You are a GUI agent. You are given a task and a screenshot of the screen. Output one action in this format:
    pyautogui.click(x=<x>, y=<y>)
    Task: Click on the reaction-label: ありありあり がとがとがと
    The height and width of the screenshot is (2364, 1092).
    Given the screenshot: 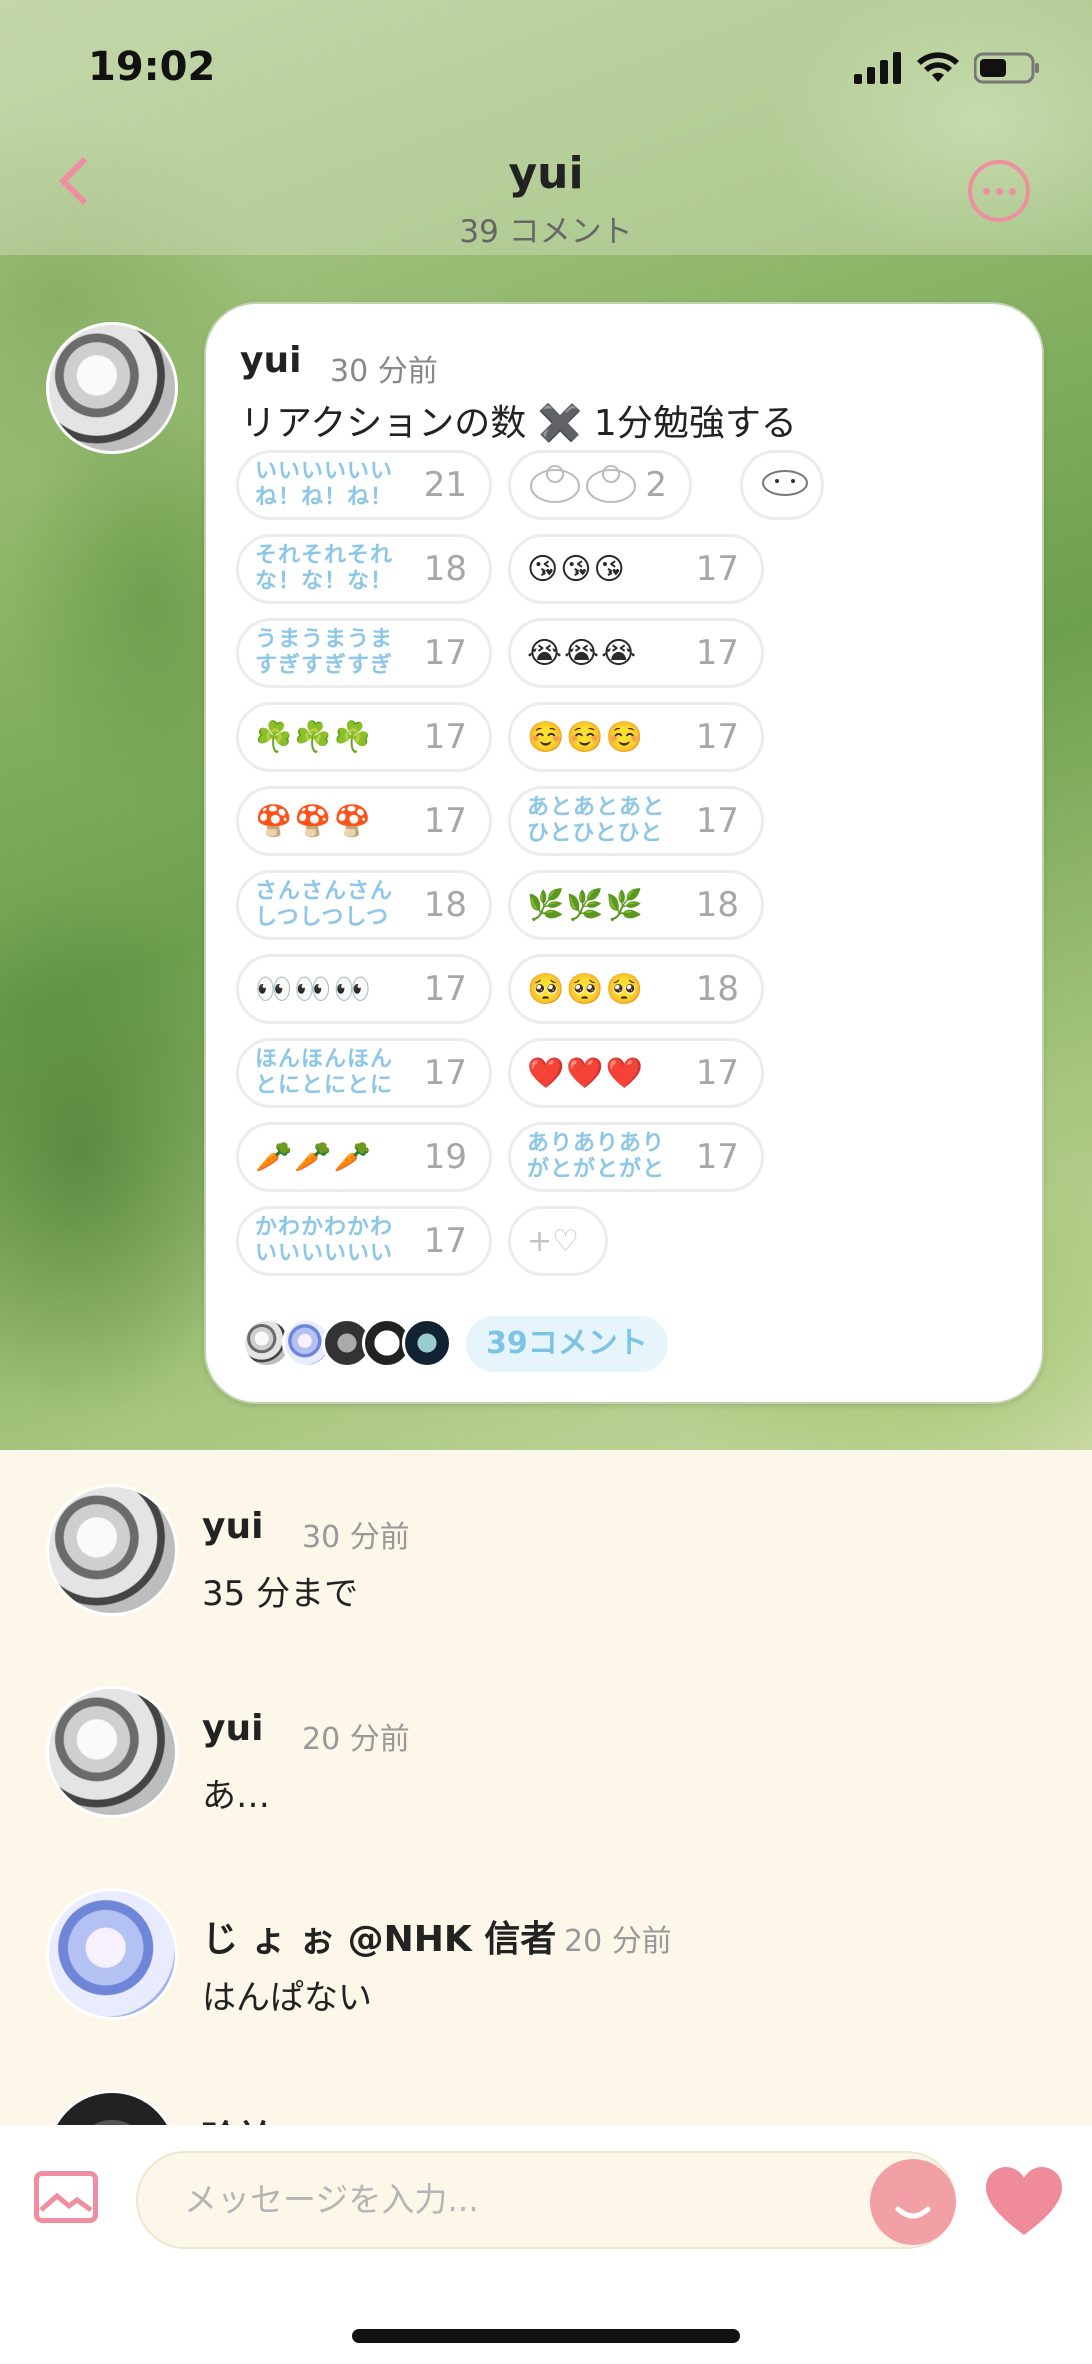 What is the action you would take?
    pyautogui.click(x=596, y=1156)
    